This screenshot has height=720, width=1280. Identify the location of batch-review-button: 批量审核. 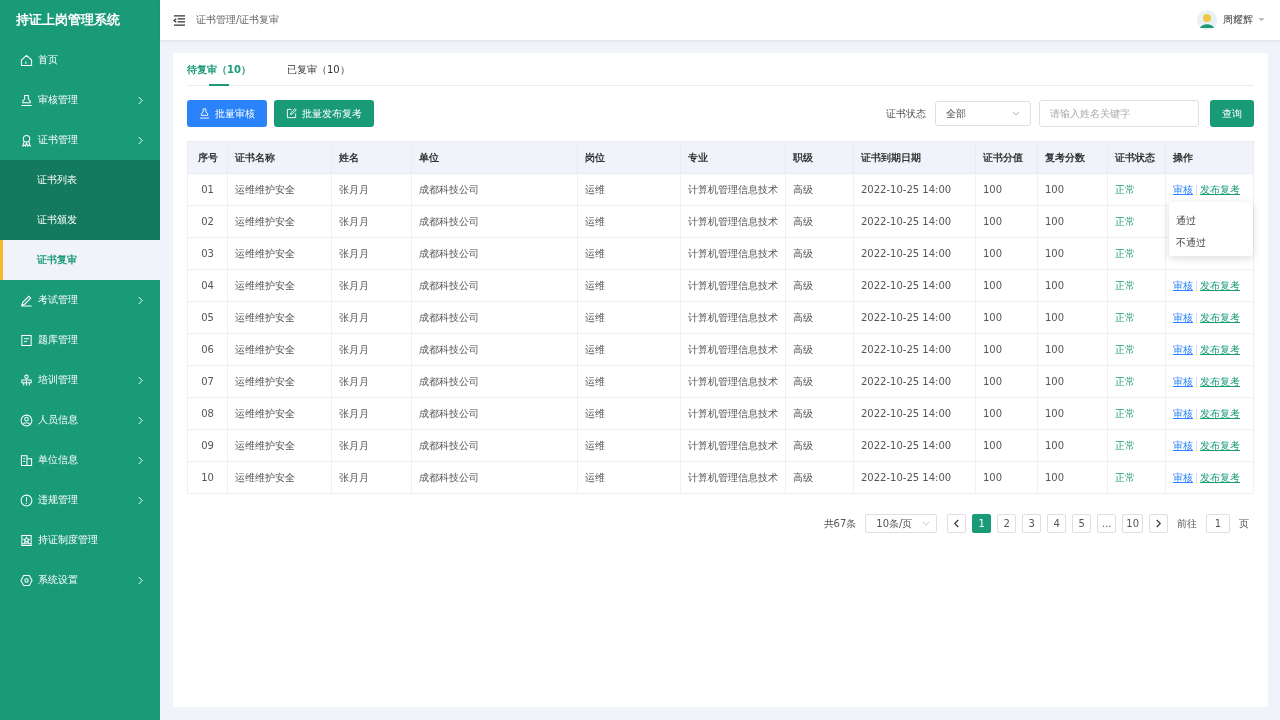
(227, 113).